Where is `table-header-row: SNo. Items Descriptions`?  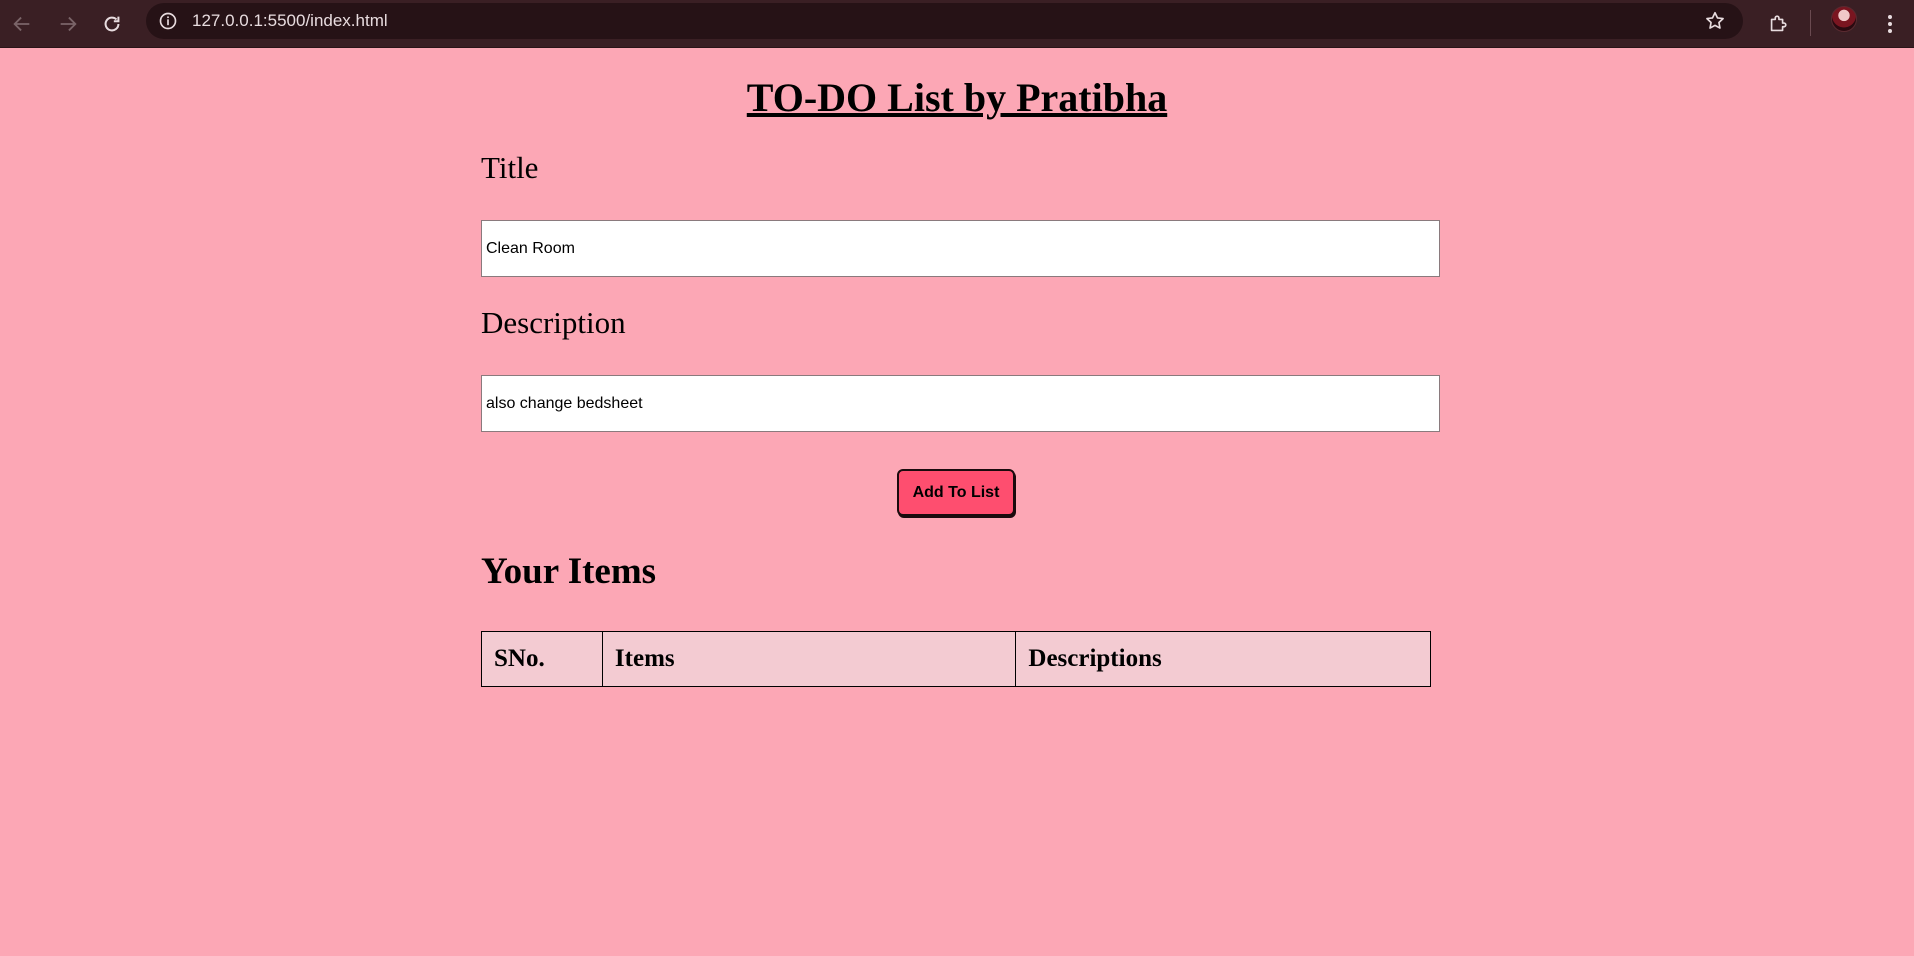
table-header-row: SNo. Items Descriptions is located at coordinates (956, 659).